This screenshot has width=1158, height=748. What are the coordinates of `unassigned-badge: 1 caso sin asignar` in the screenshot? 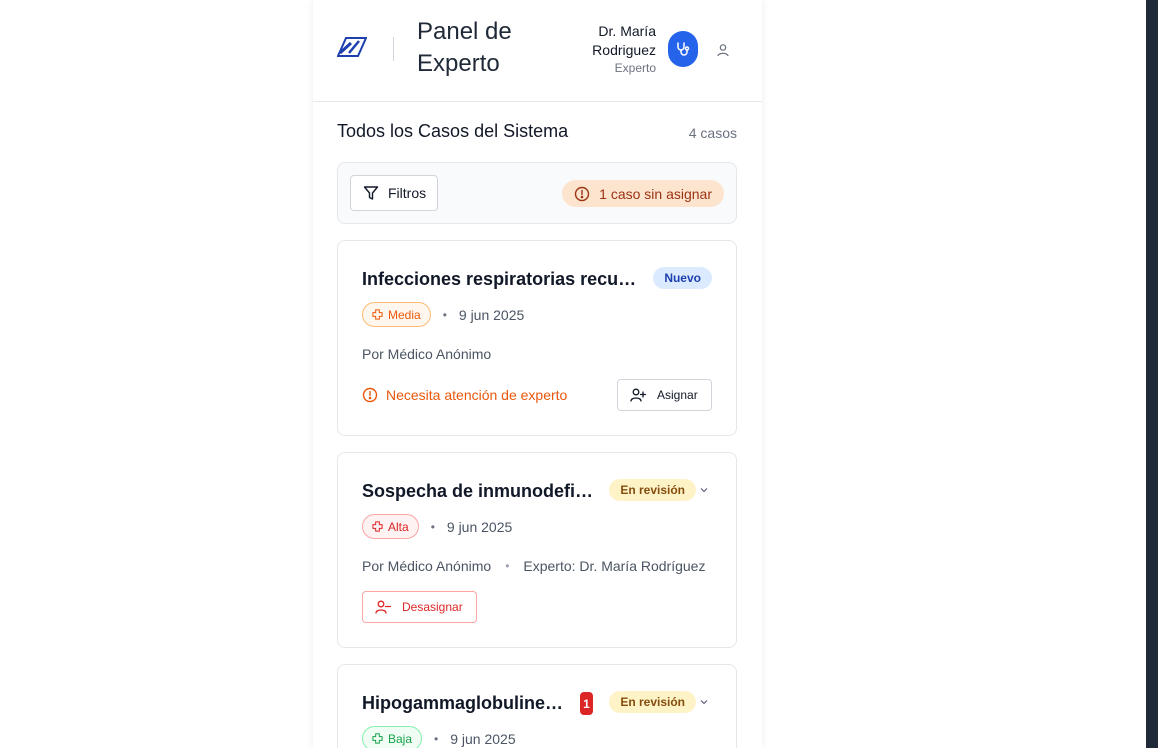 It's located at (643, 193).